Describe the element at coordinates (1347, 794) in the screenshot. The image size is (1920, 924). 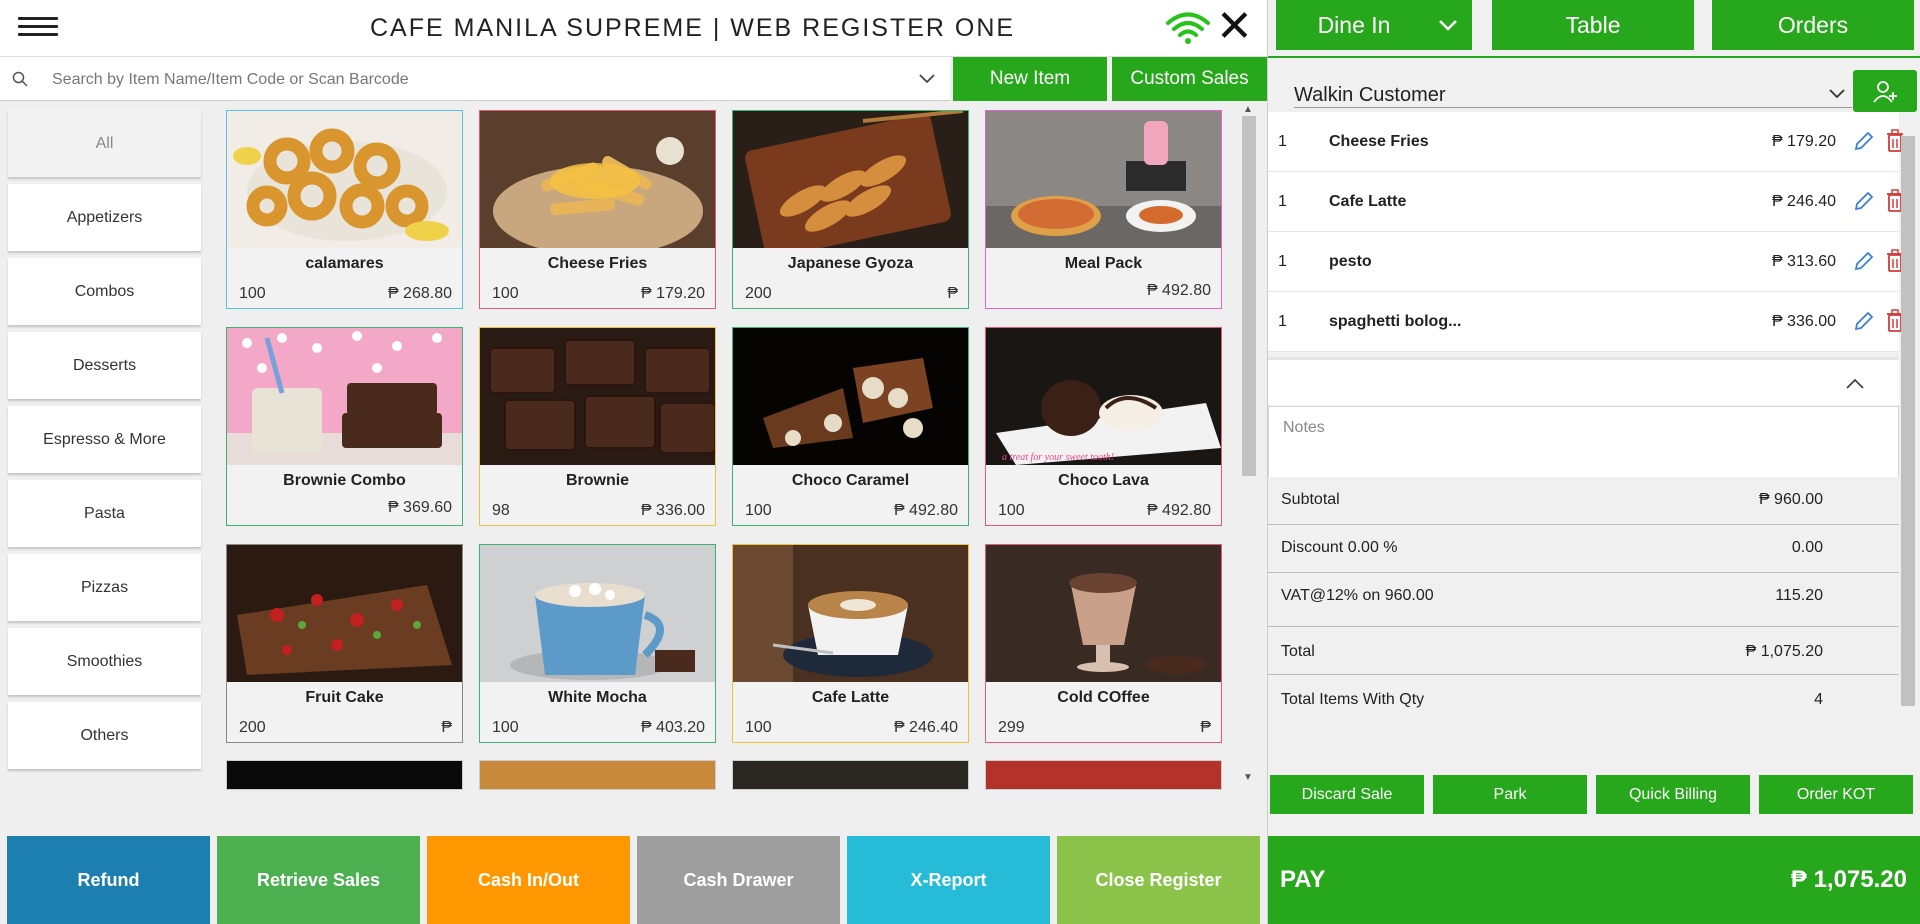
I see `discard-sale-button: Discard Sale` at that location.